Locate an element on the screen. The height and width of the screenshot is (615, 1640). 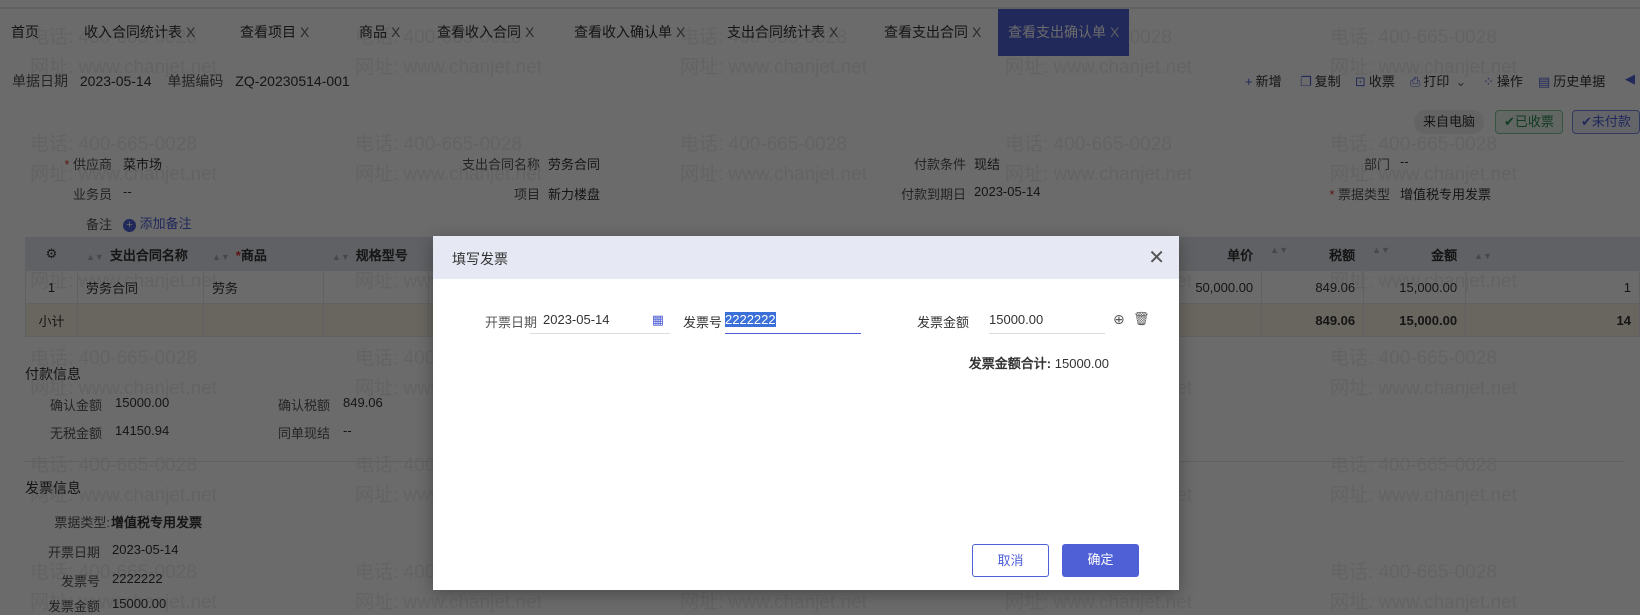
tab-expense-contract-stats: 支出合同统计表 X is located at coordinates (782, 32).